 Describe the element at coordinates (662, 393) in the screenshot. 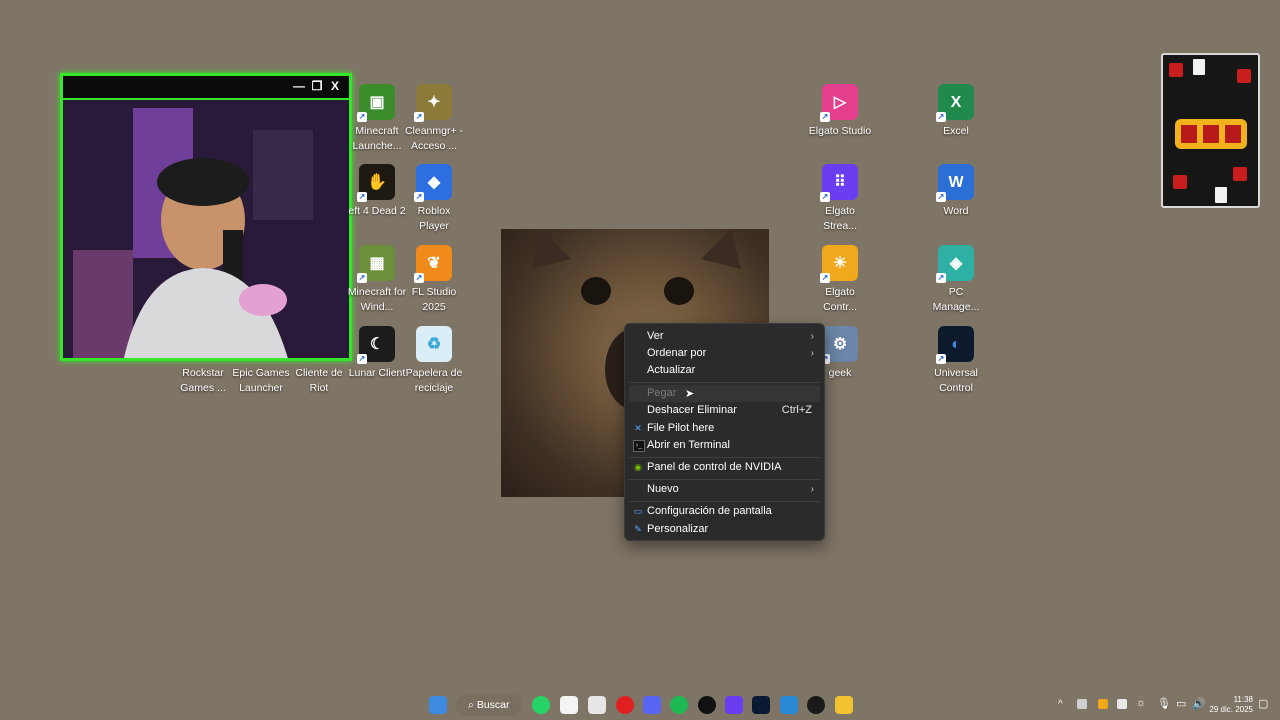

I see `menu-item-label: Pegar` at that location.